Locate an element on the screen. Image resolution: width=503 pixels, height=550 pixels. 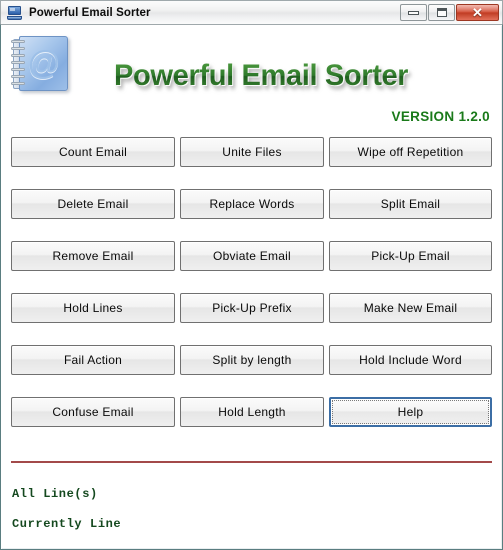
maximize-button is located at coordinates (441, 12).